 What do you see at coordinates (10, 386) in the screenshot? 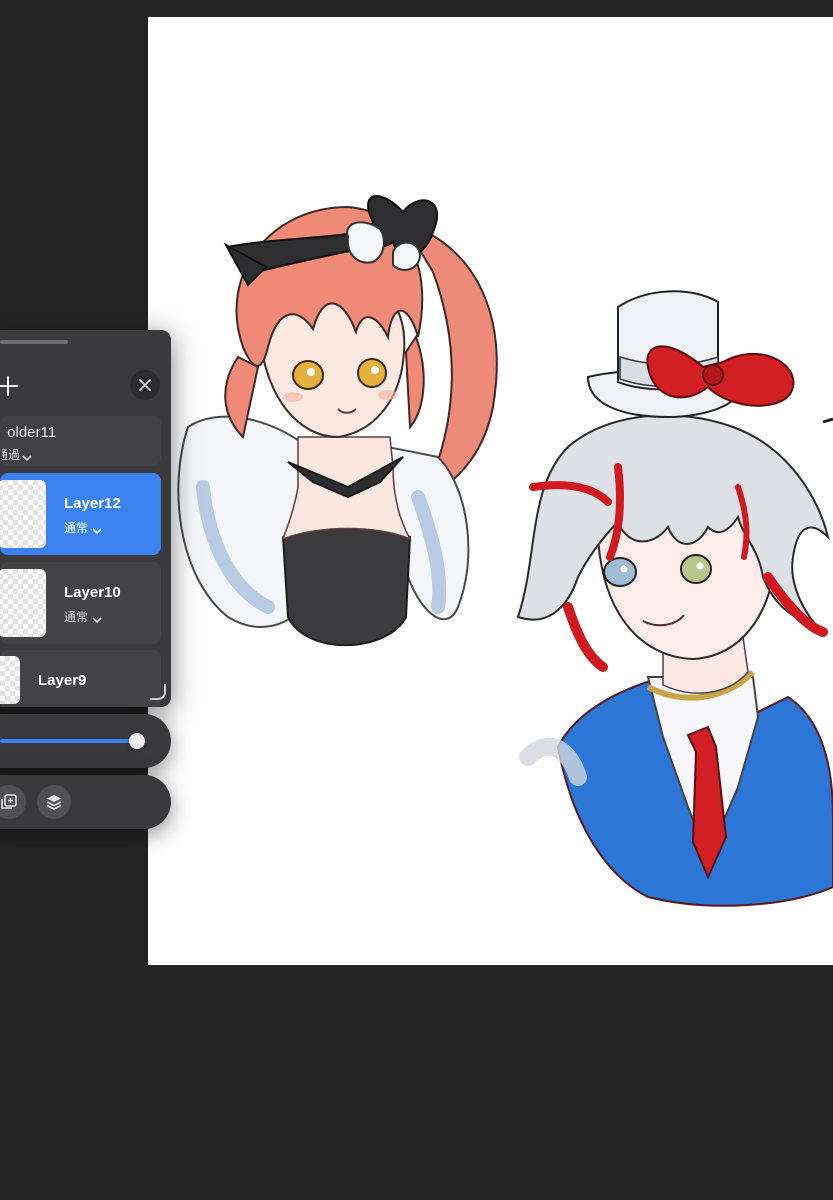
I see `plus-icon` at bounding box center [10, 386].